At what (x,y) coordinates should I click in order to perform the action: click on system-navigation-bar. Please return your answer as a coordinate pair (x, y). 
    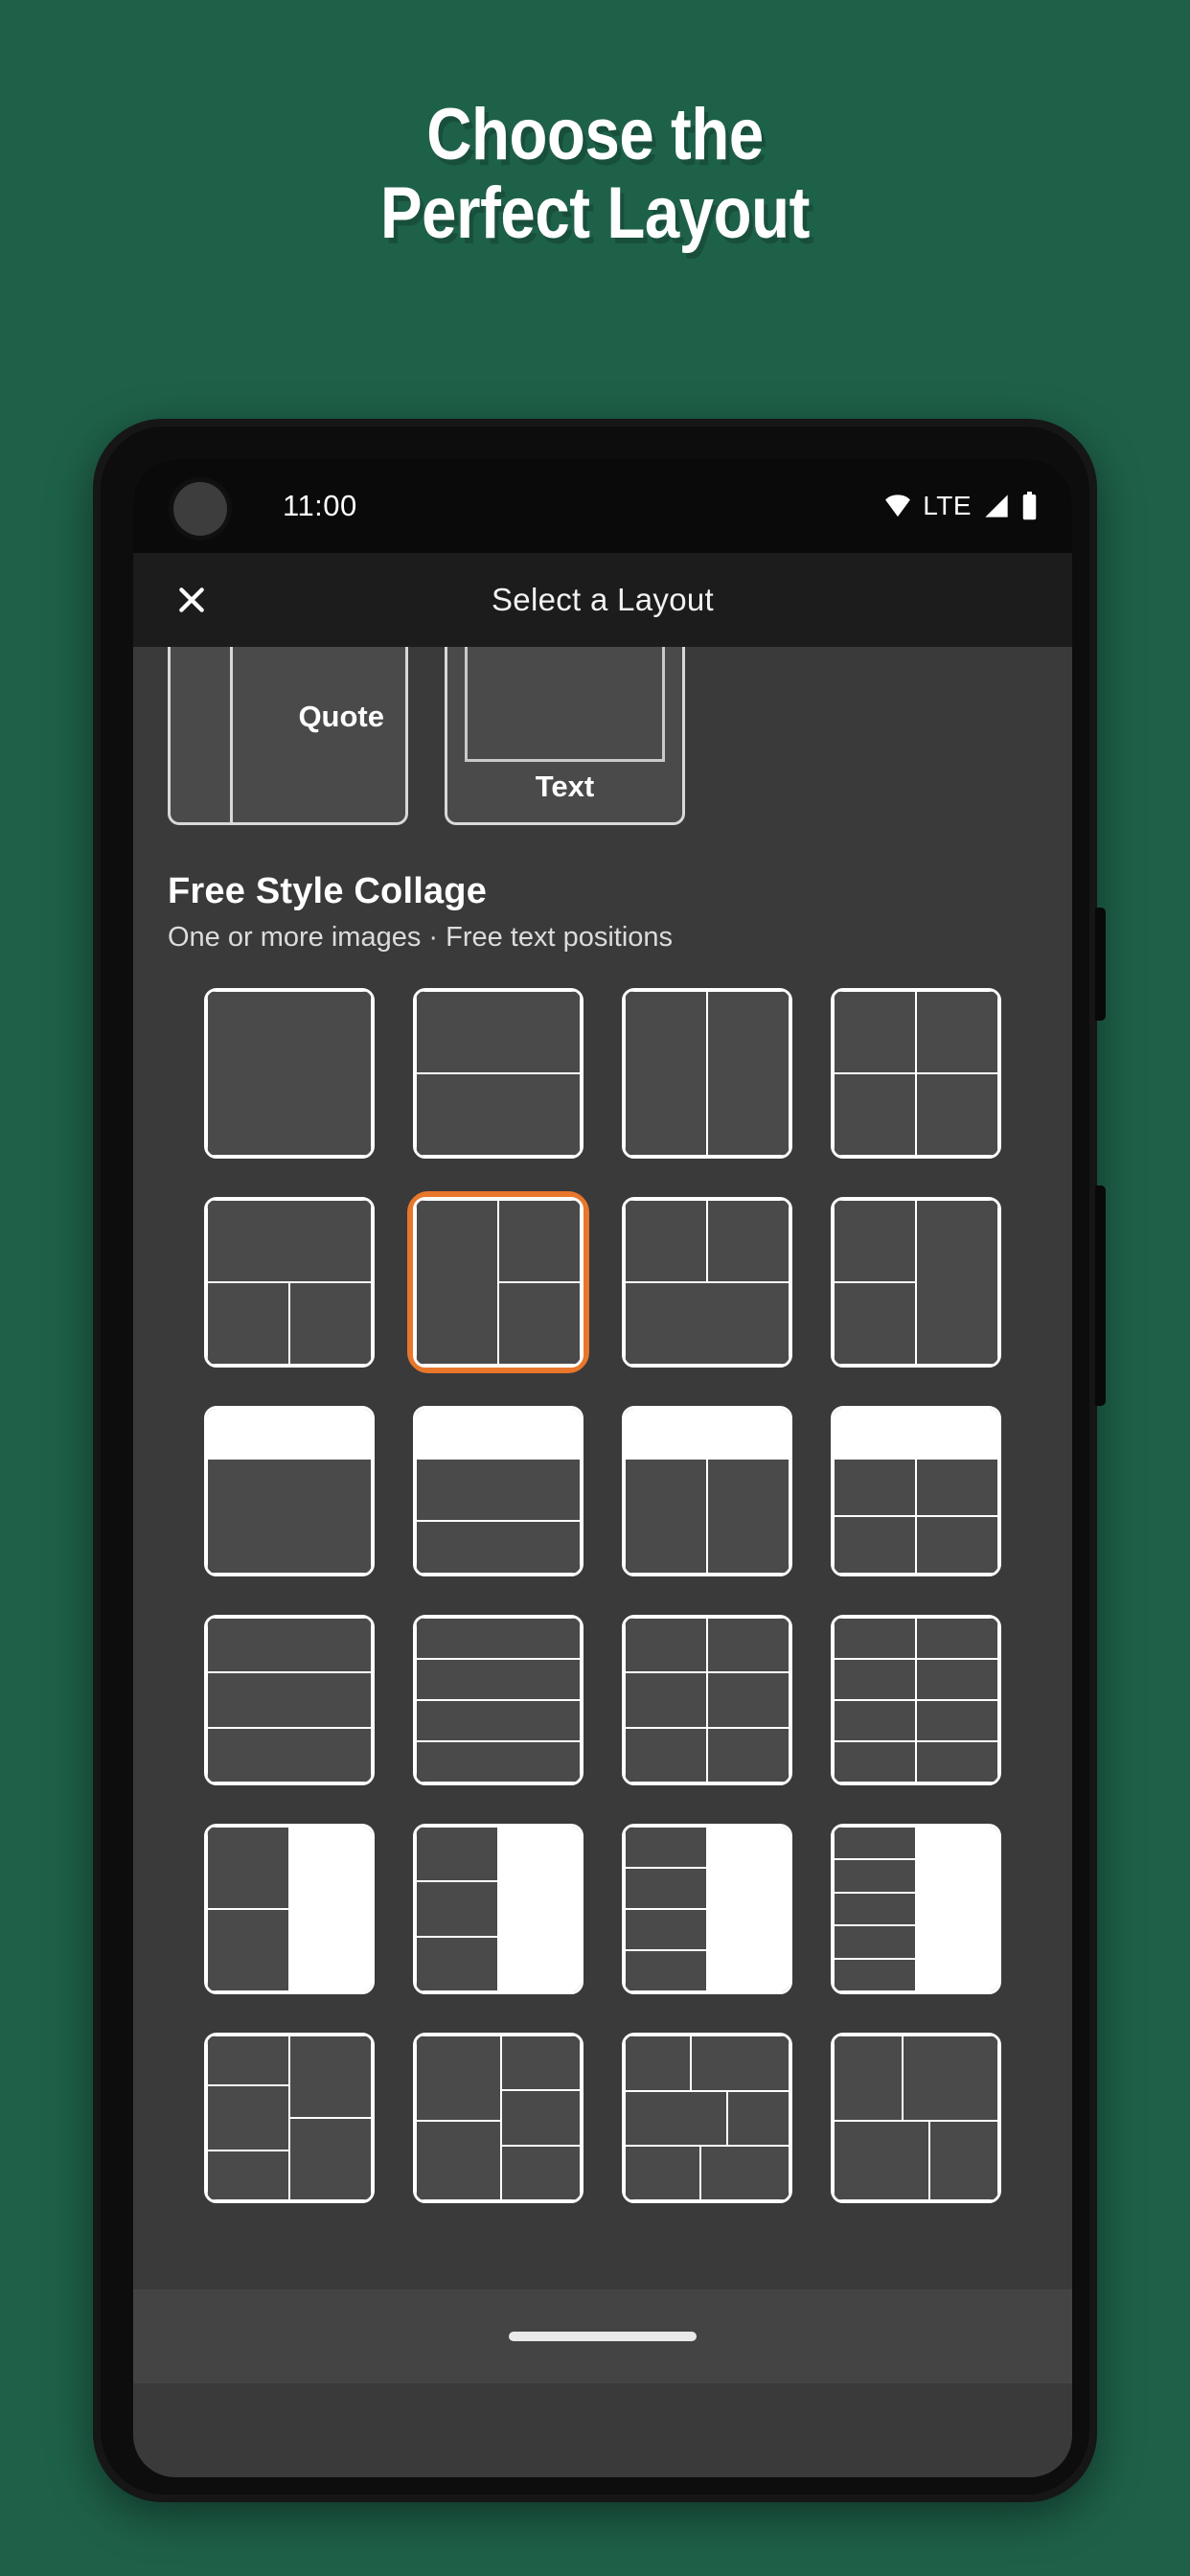
    Looking at the image, I should click on (603, 2336).